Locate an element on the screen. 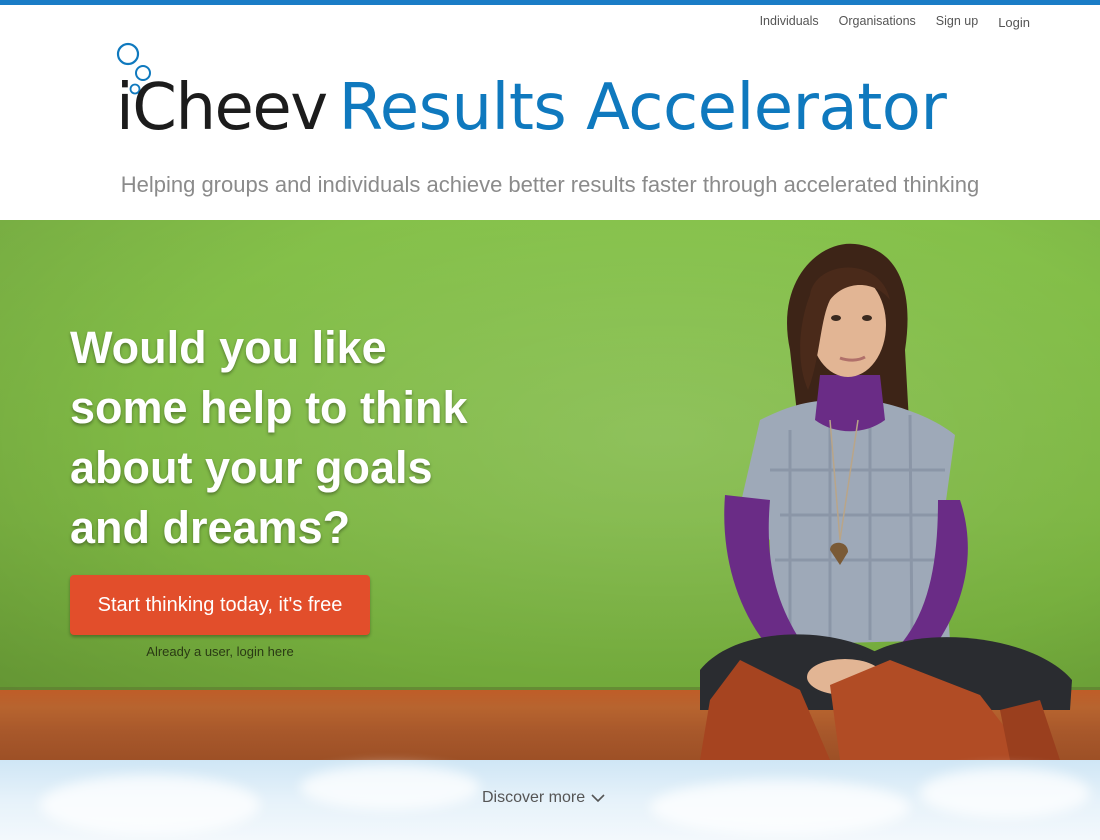  discover-more-button: Discover more is located at coordinates (543, 798).